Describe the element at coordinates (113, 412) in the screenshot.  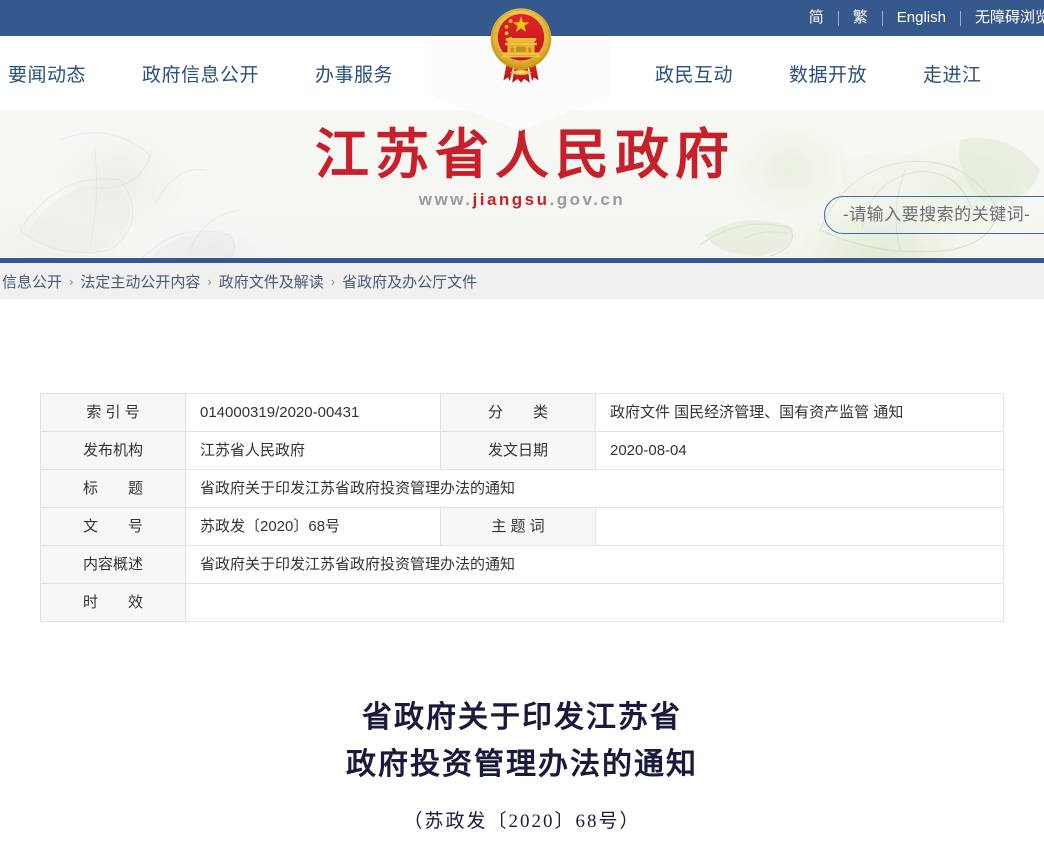
I see `meta-label-index-number: 索 引 号` at that location.